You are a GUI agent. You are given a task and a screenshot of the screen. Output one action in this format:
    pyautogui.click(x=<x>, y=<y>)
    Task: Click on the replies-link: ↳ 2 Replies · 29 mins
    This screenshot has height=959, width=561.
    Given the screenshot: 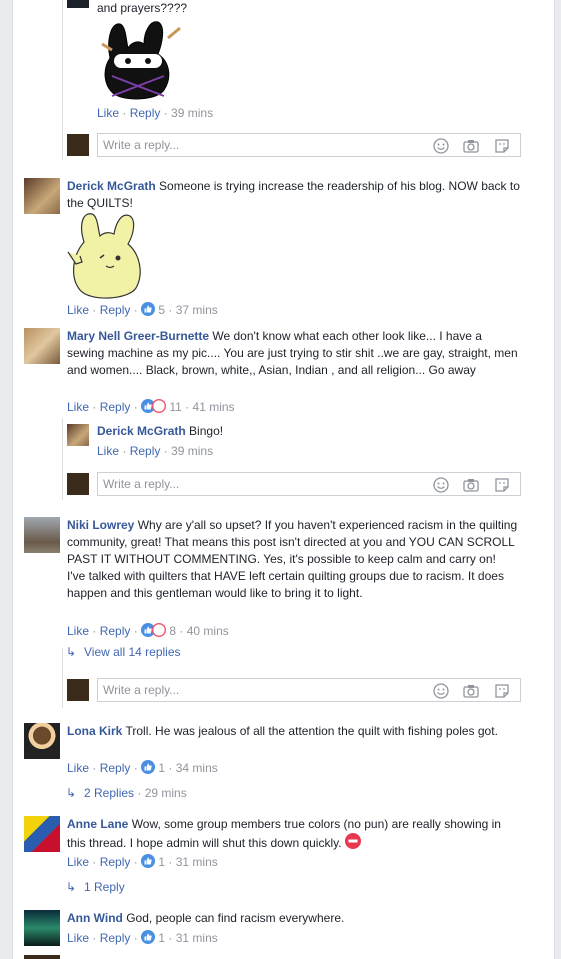 What is the action you would take?
    pyautogui.click(x=126, y=793)
    